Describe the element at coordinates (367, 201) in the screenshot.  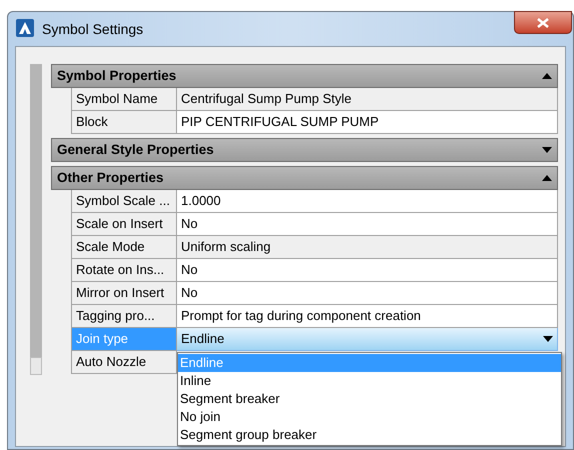
I see `property-value: 1.0000` at that location.